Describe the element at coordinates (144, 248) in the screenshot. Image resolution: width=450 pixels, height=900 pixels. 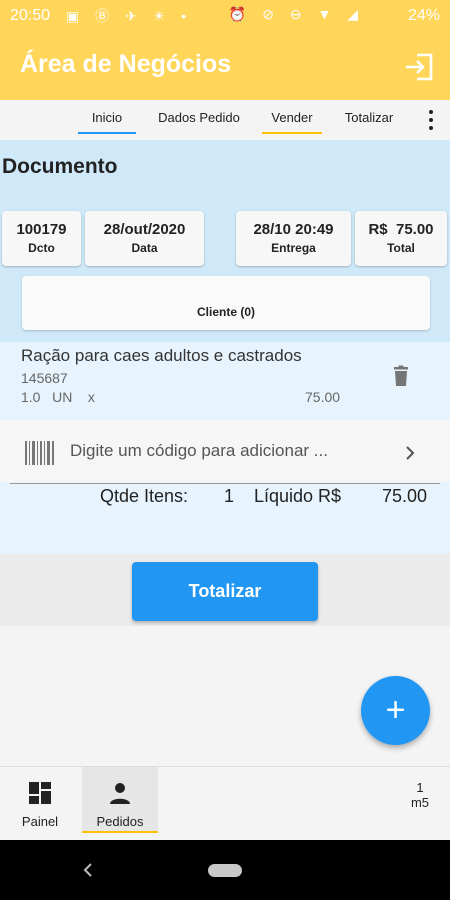
I see `data-label: Data` at that location.